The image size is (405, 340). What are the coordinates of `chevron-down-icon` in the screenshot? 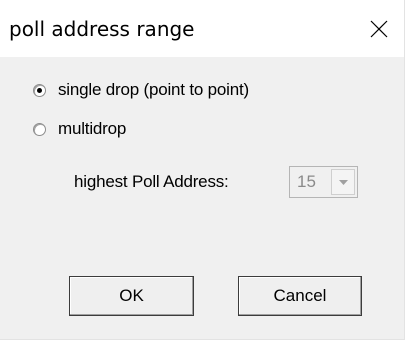 It's located at (343, 182).